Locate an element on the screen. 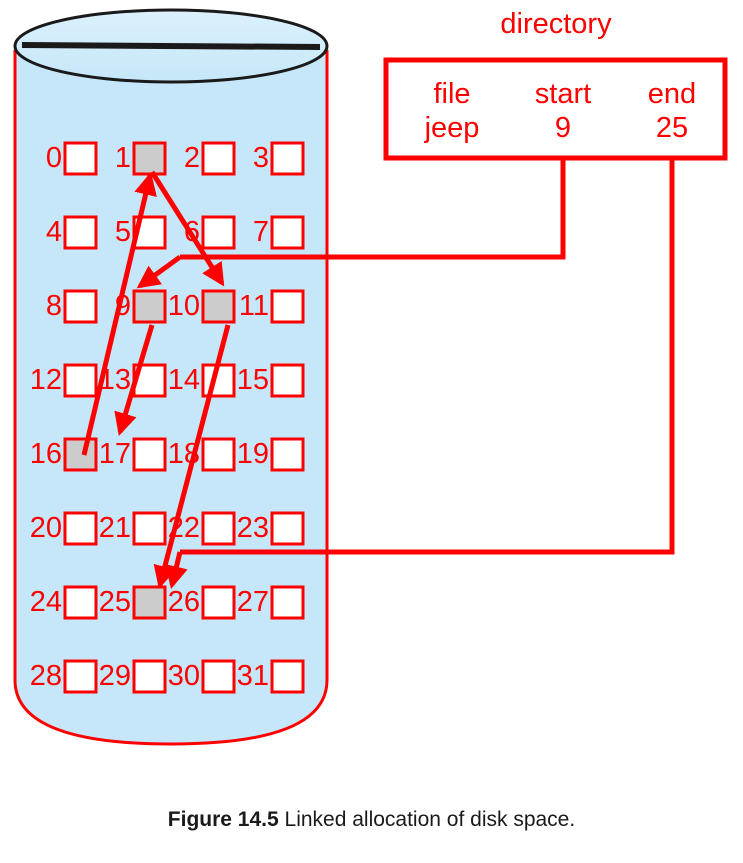 The image size is (743, 863). block-label-7: 7 is located at coordinates (261, 232).